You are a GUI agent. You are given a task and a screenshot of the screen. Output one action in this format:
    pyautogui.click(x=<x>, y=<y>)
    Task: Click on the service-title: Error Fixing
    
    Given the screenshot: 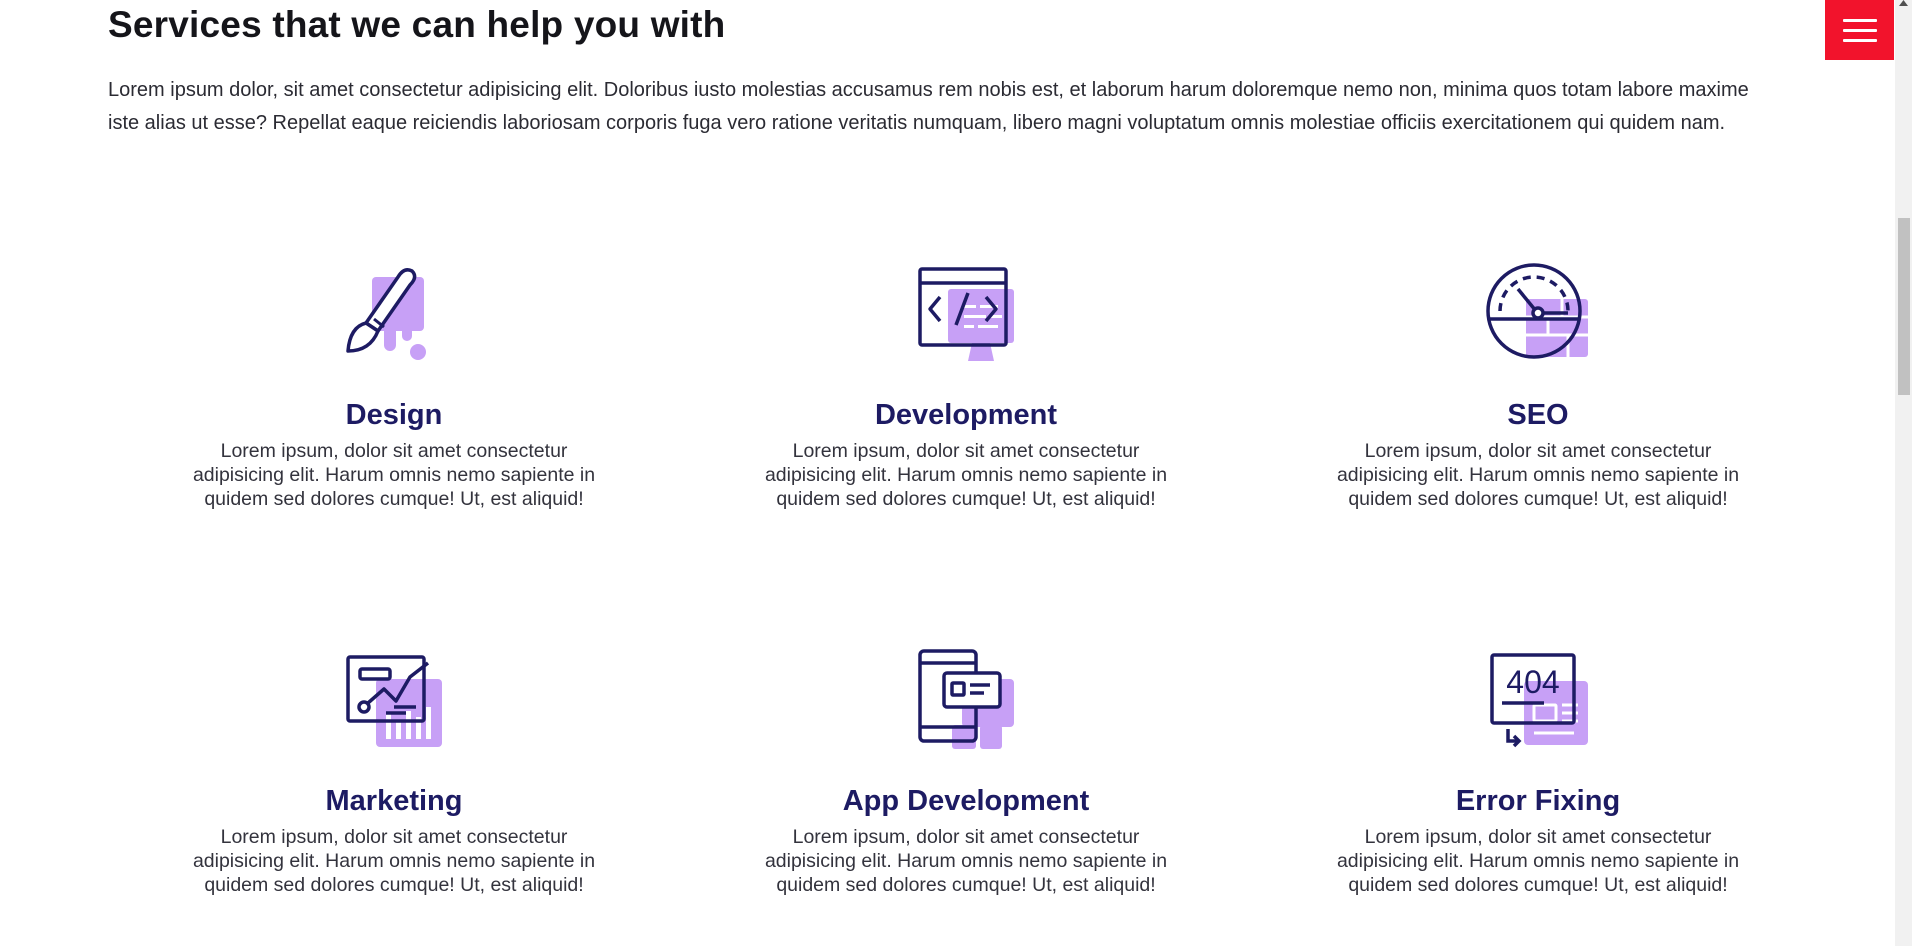 What is the action you would take?
    pyautogui.click(x=1538, y=801)
    